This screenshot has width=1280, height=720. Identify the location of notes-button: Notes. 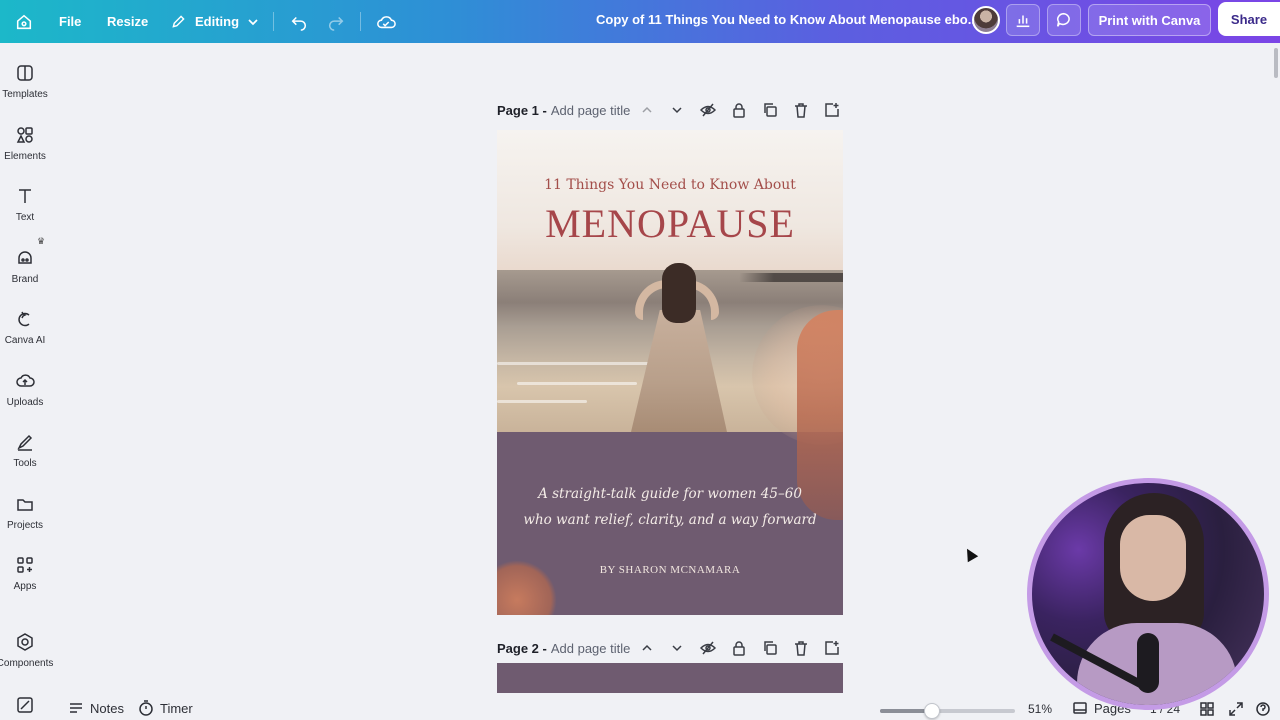
(96, 708).